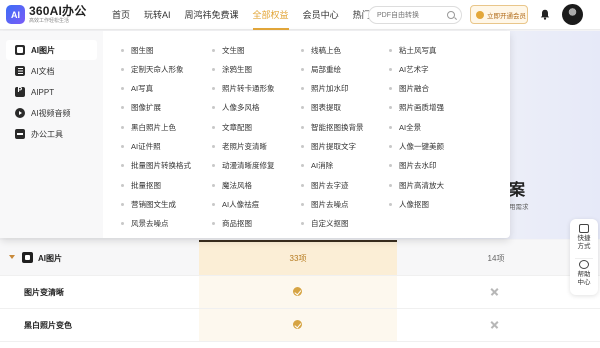  I want to click on tool-item: 批量图片转换格式, so click(156, 166).